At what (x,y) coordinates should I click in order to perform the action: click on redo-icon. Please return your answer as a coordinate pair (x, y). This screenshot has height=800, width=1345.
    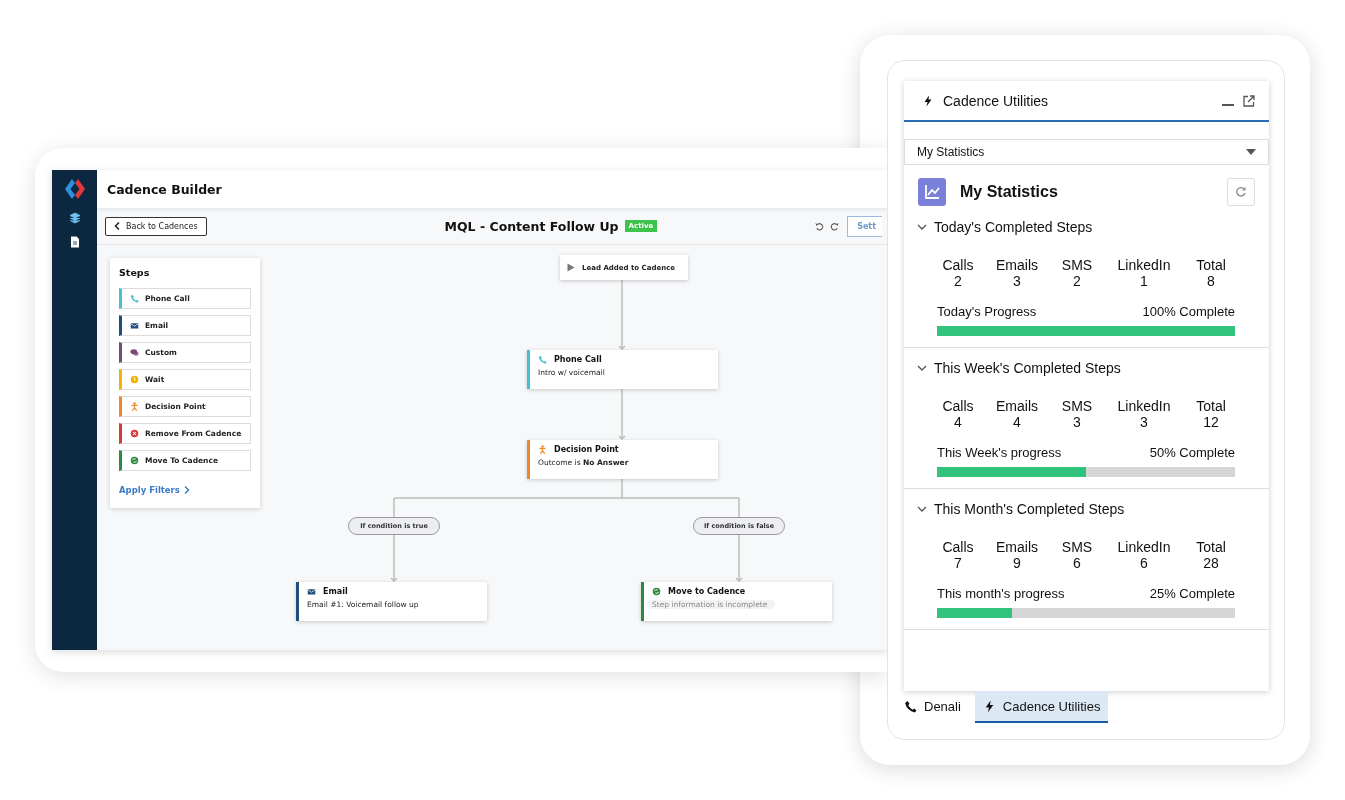
    Looking at the image, I should click on (835, 226).